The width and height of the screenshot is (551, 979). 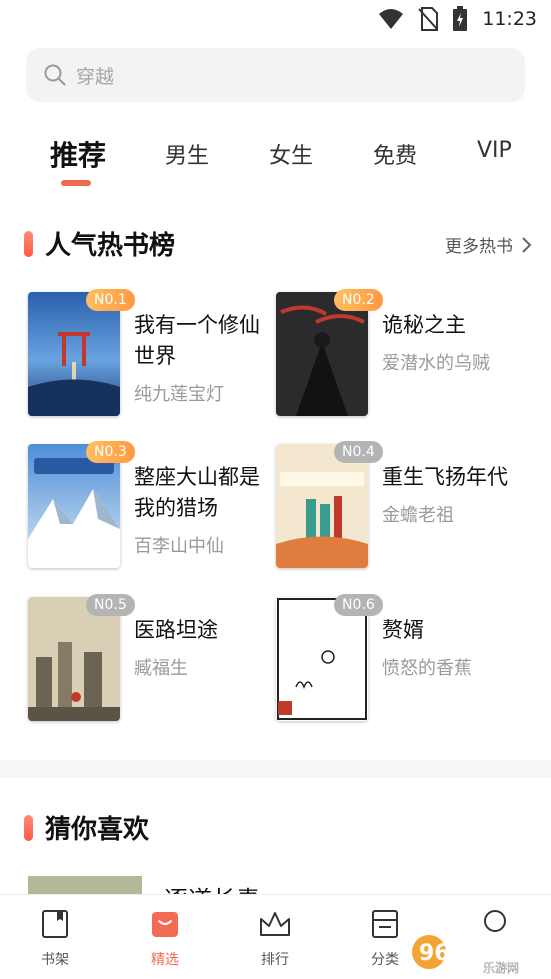 I want to click on book-author: 爱潜水的乌贼, so click(x=436, y=363).